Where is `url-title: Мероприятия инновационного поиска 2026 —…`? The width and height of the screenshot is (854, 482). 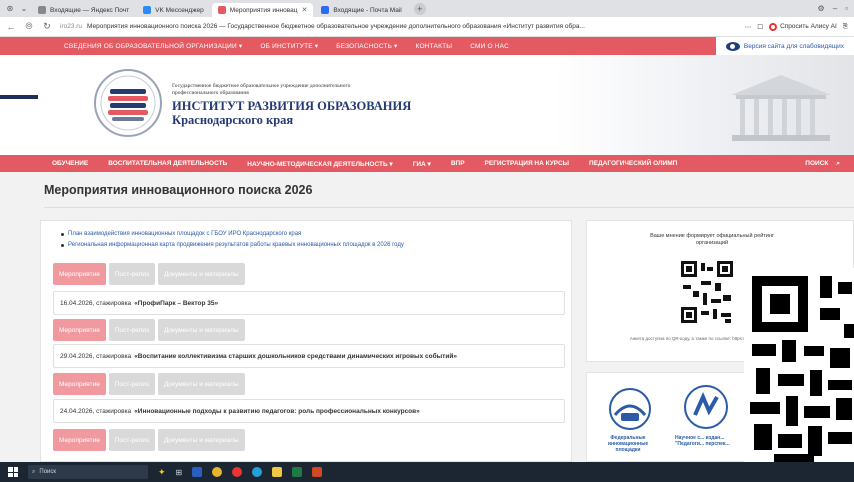 url-title: Мероприятия инновационного поиска 2026 —… is located at coordinates (336, 26).